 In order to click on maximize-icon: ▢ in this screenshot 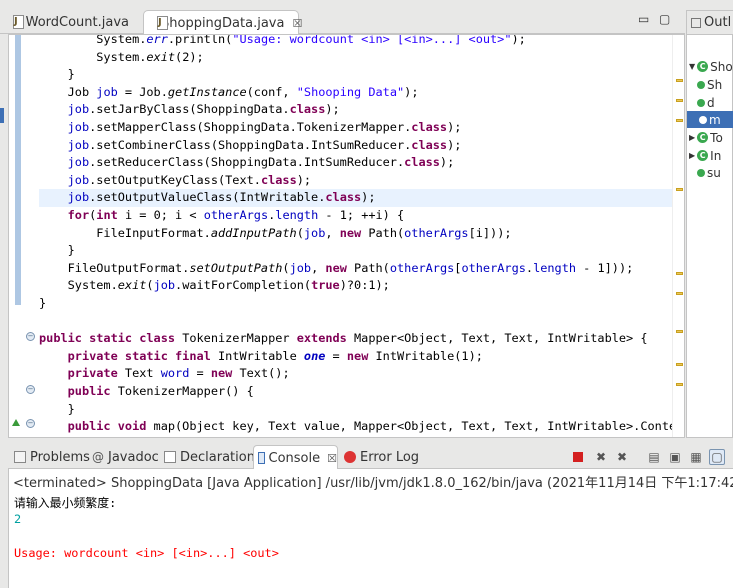, I will do `click(664, 19)`.